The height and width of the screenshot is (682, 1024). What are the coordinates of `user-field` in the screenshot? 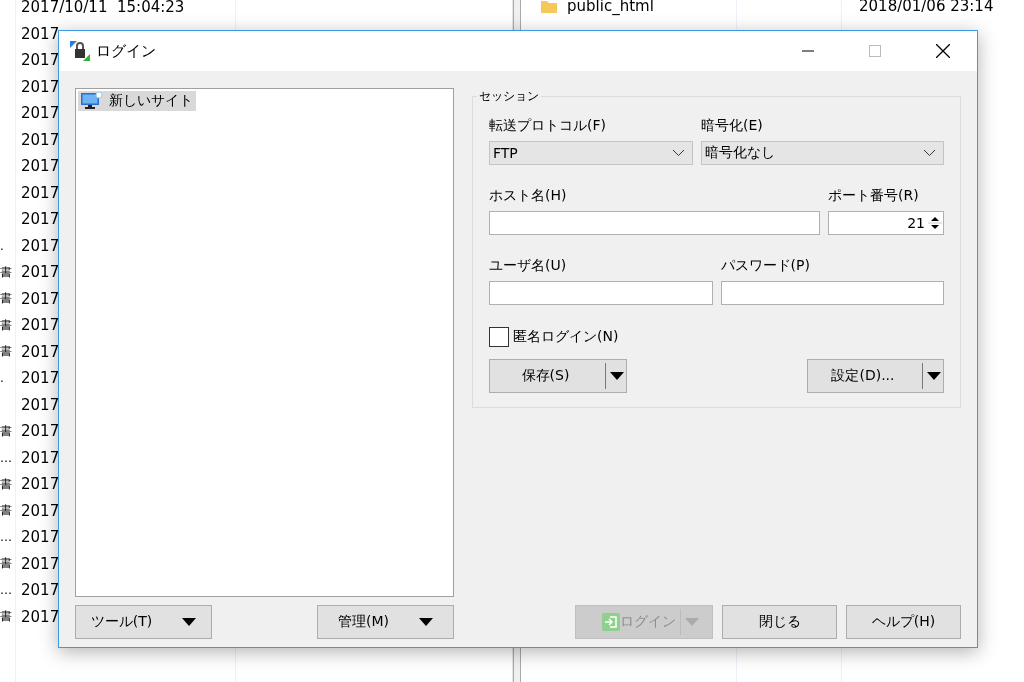 It's located at (601, 293).